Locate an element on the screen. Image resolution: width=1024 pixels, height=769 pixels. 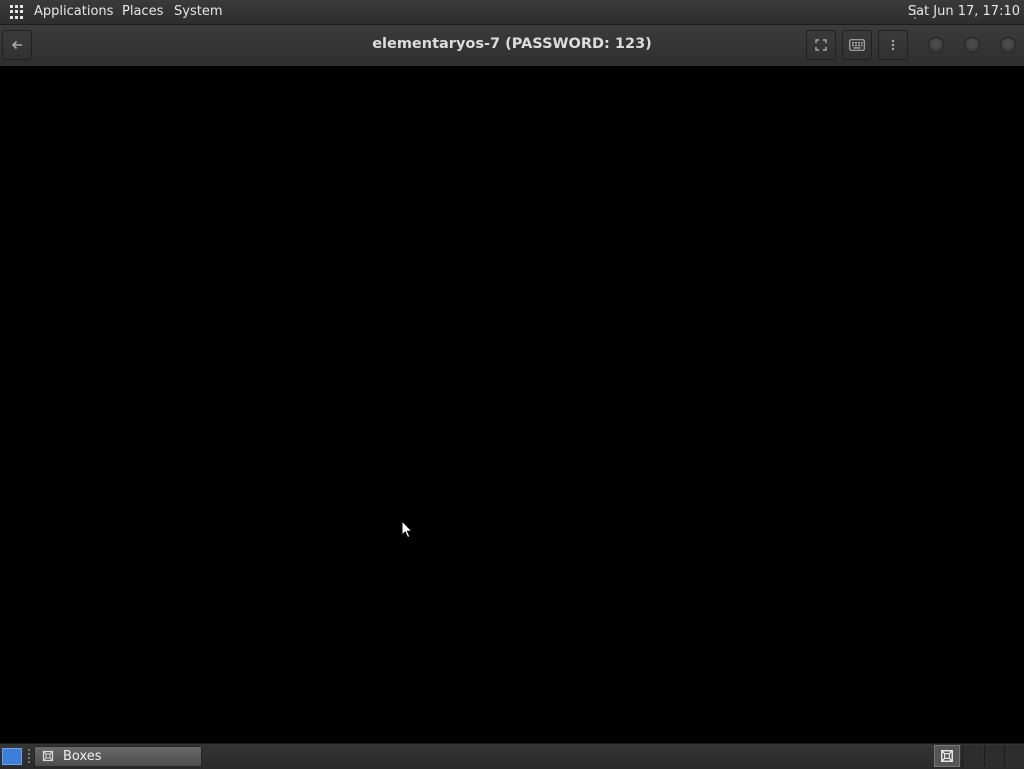
kebab-menu-icon is located at coordinates (893, 45).